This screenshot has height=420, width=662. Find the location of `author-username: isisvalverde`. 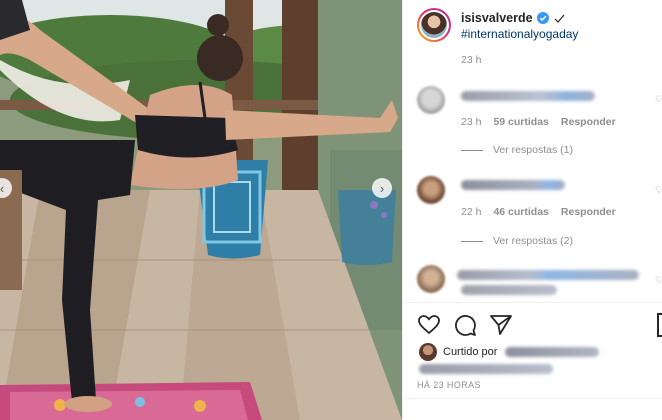

author-username: isisvalverde is located at coordinates (497, 18).